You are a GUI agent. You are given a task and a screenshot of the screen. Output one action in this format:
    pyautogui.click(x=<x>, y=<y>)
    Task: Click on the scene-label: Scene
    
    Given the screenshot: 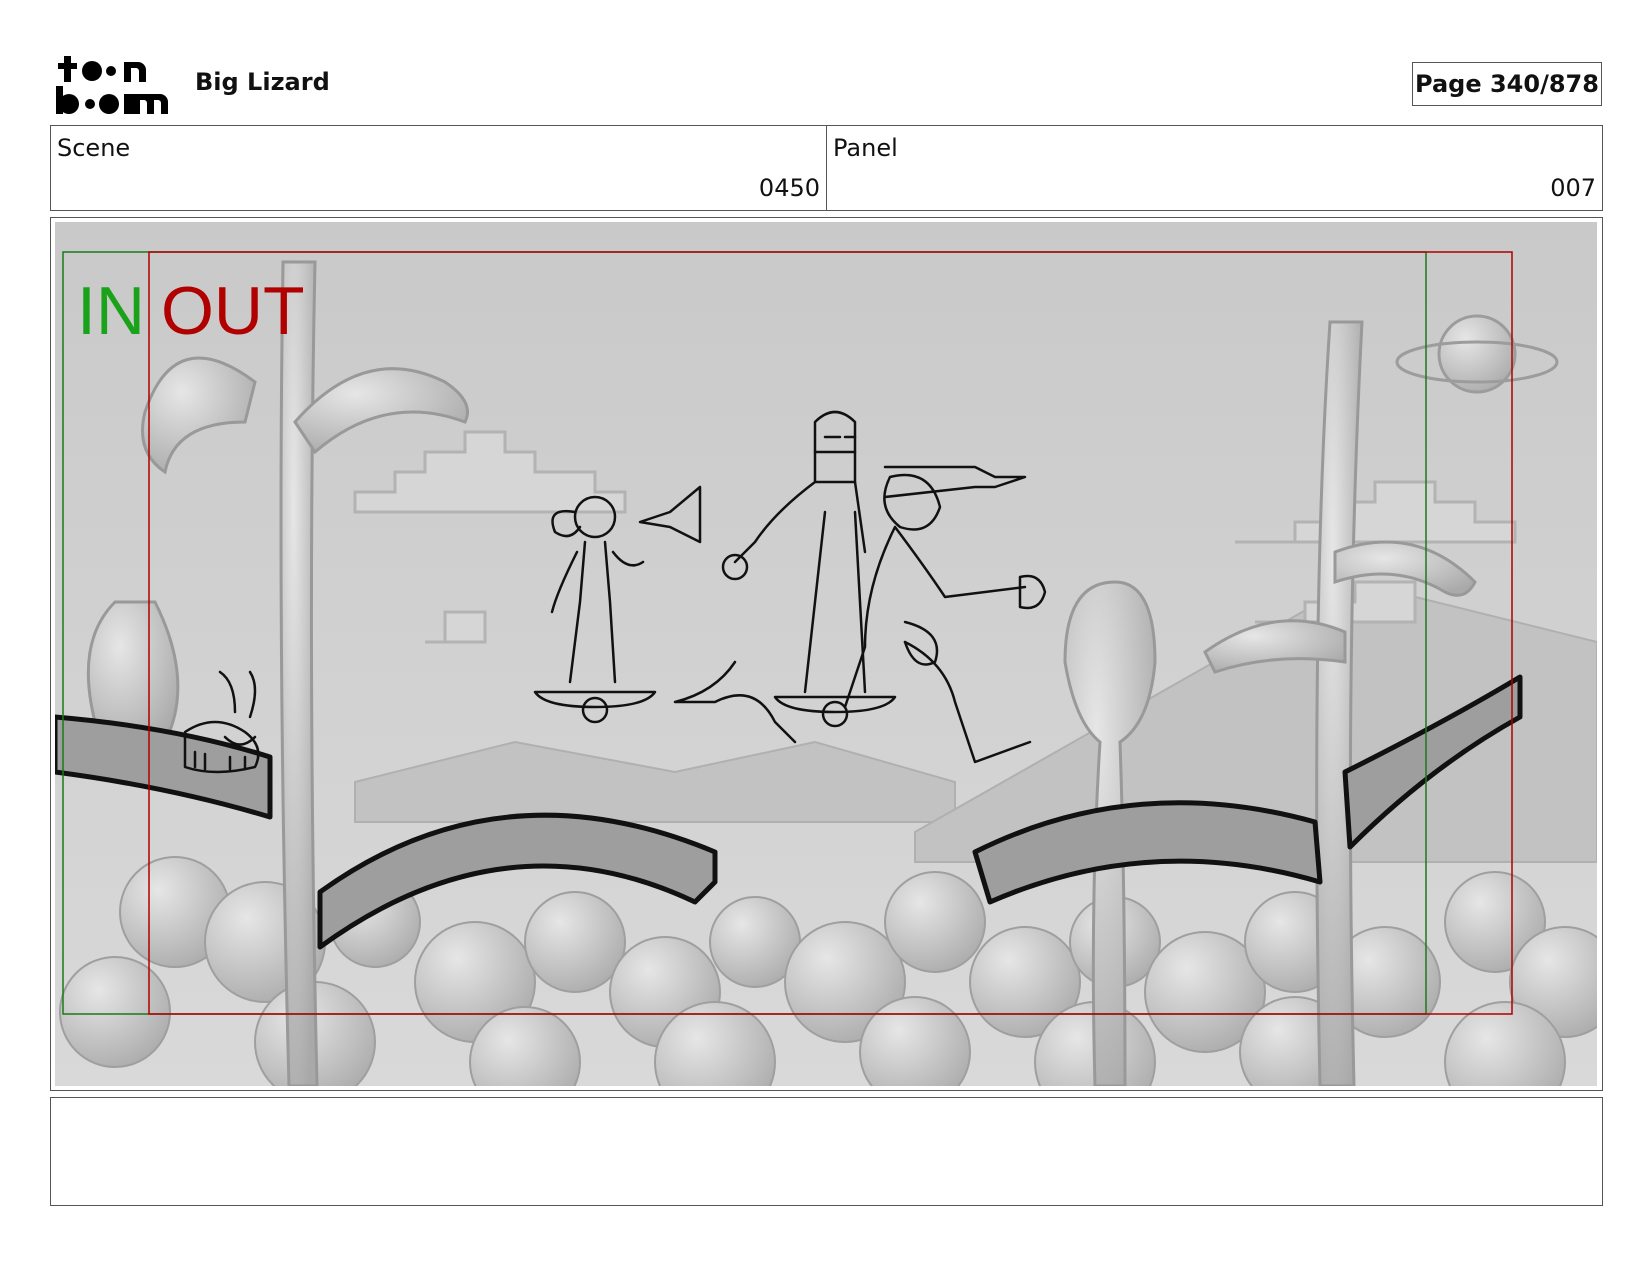 What is the action you would take?
    pyautogui.click(x=94, y=148)
    